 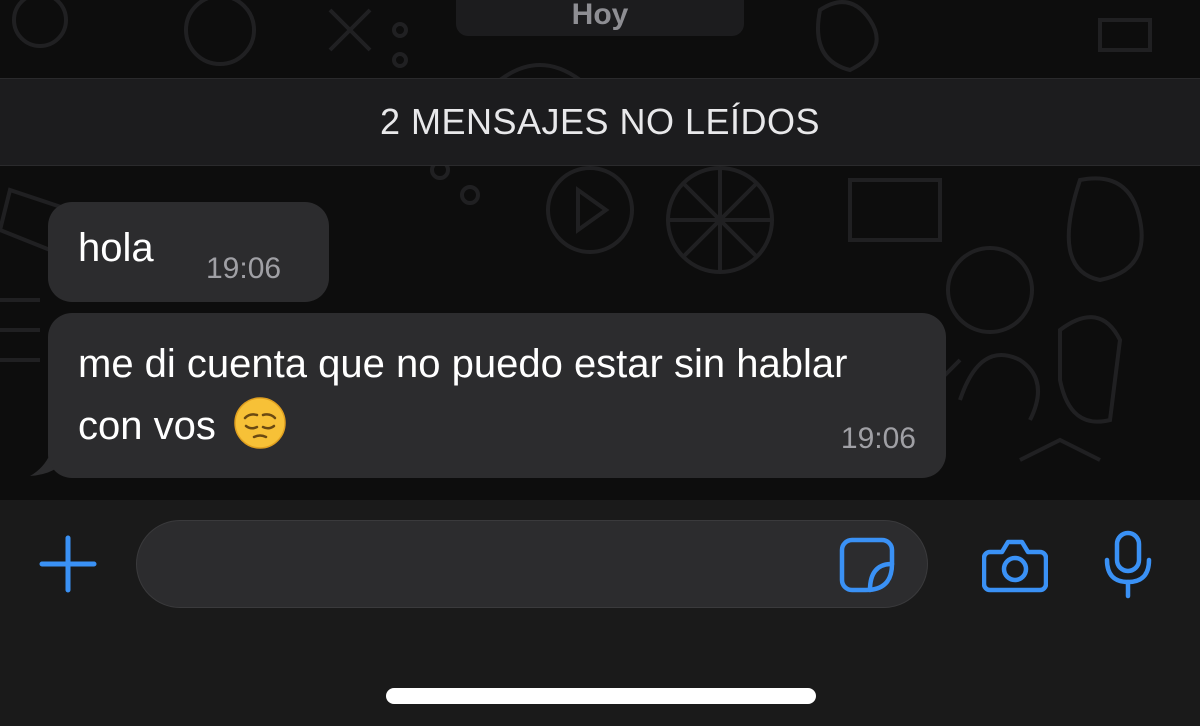 What do you see at coordinates (188, 252) in the screenshot?
I see `message-bubble: hola 19:06` at bounding box center [188, 252].